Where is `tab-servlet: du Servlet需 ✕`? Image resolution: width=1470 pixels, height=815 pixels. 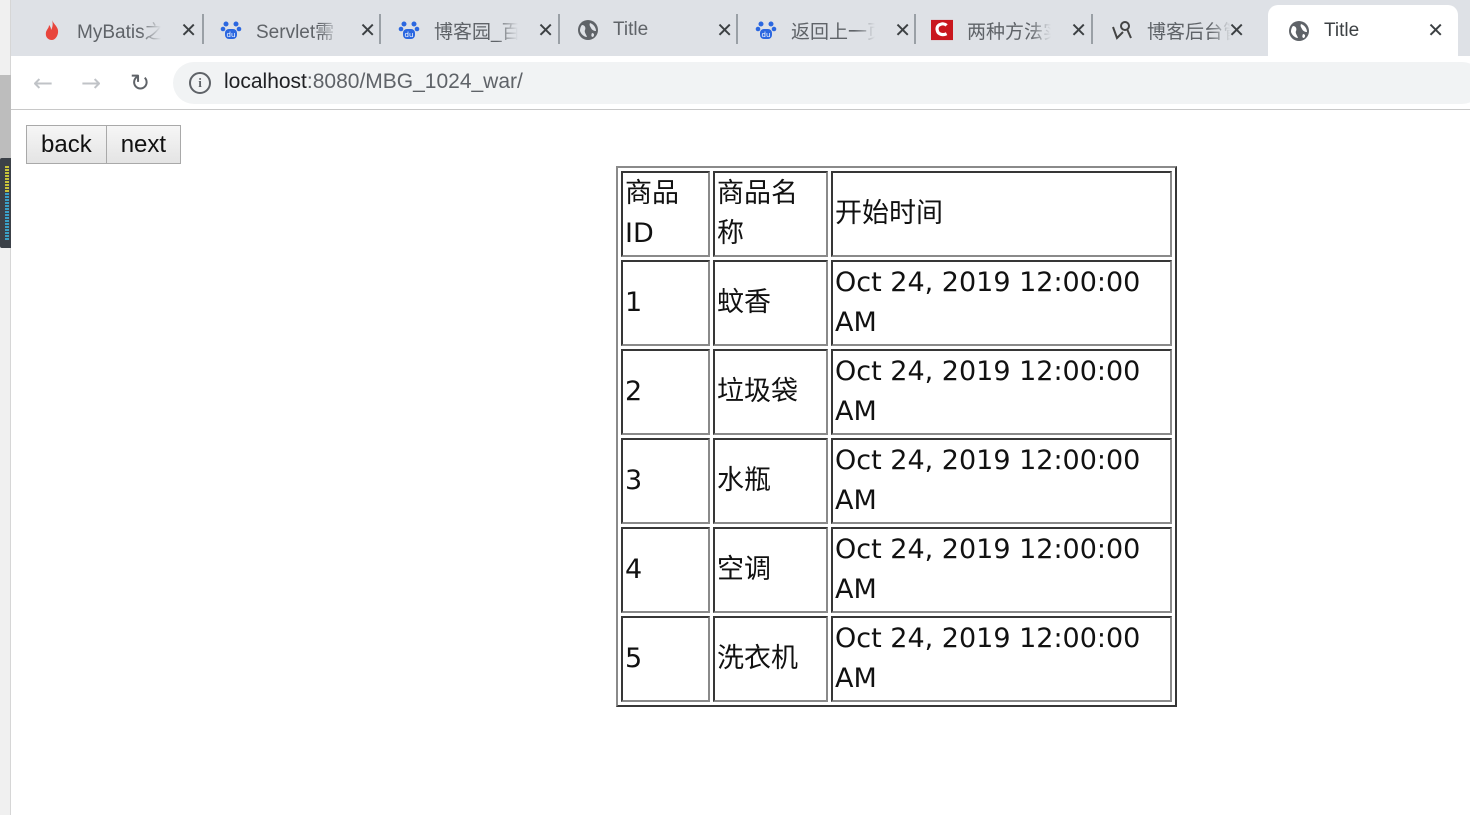 tab-servlet: du Servlet需 ✕ is located at coordinates (305, 30).